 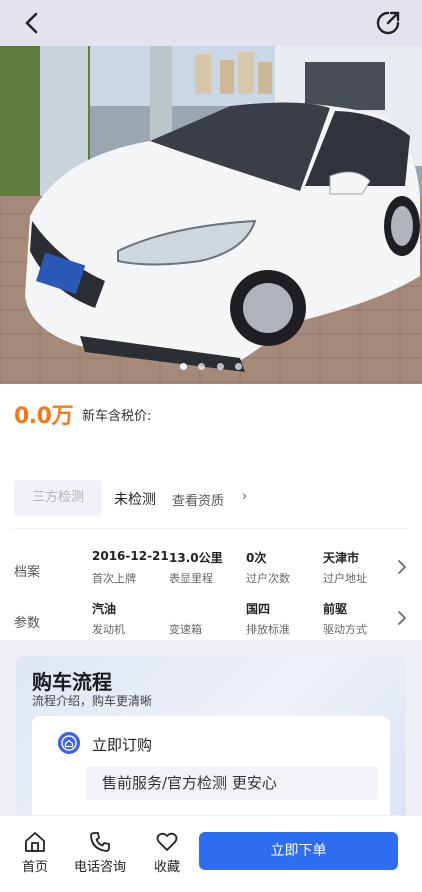 I want to click on order-now-step-desc: 售前服务/官方检测 更安心, so click(x=232, y=783).